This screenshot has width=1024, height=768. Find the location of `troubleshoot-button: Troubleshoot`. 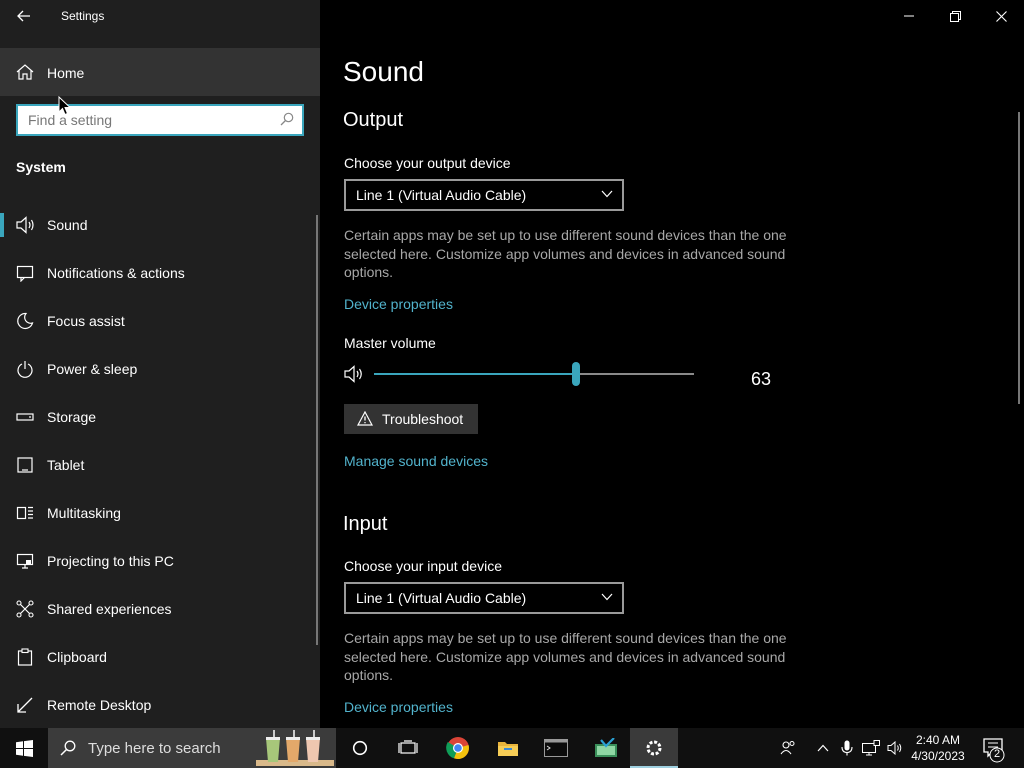

troubleshoot-button: Troubleshoot is located at coordinates (411, 419).